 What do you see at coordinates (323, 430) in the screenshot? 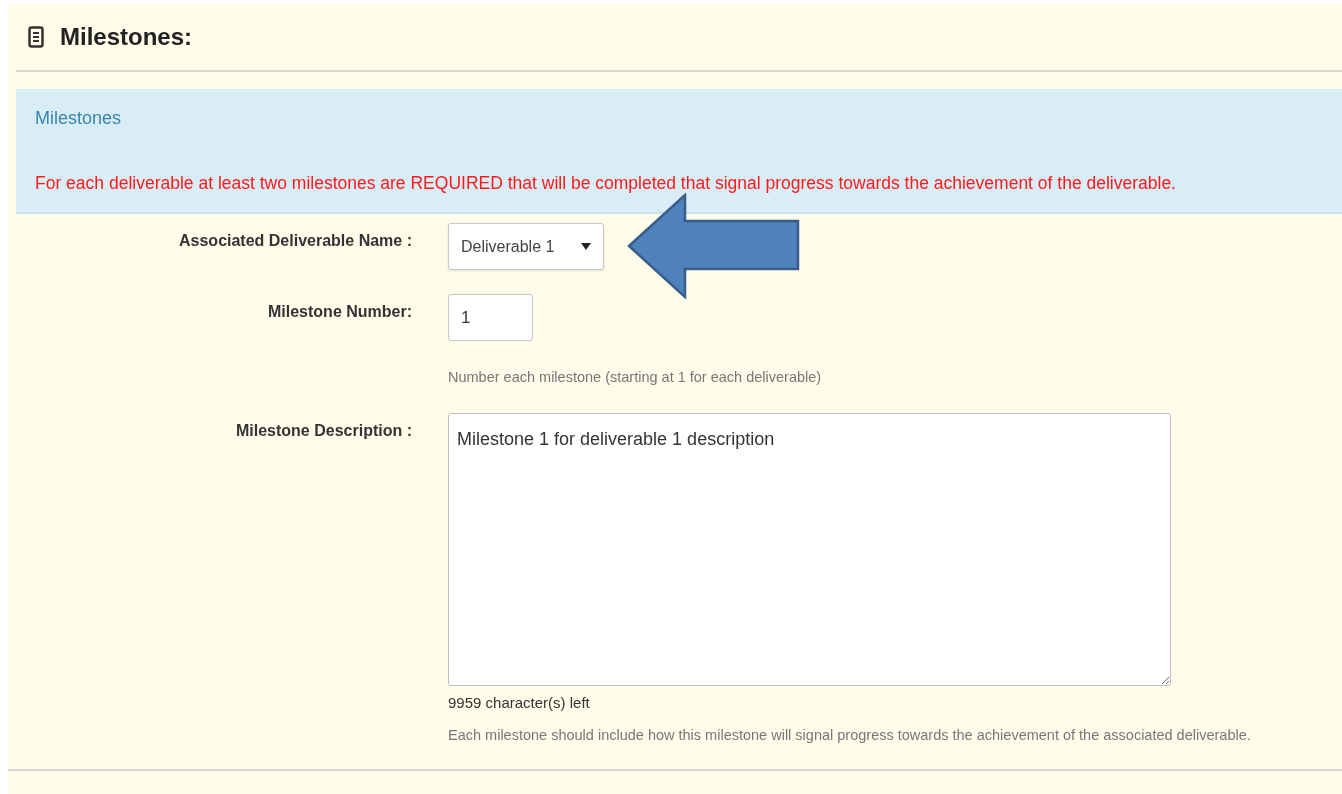
I see `field-label: Milestone Description :` at bounding box center [323, 430].